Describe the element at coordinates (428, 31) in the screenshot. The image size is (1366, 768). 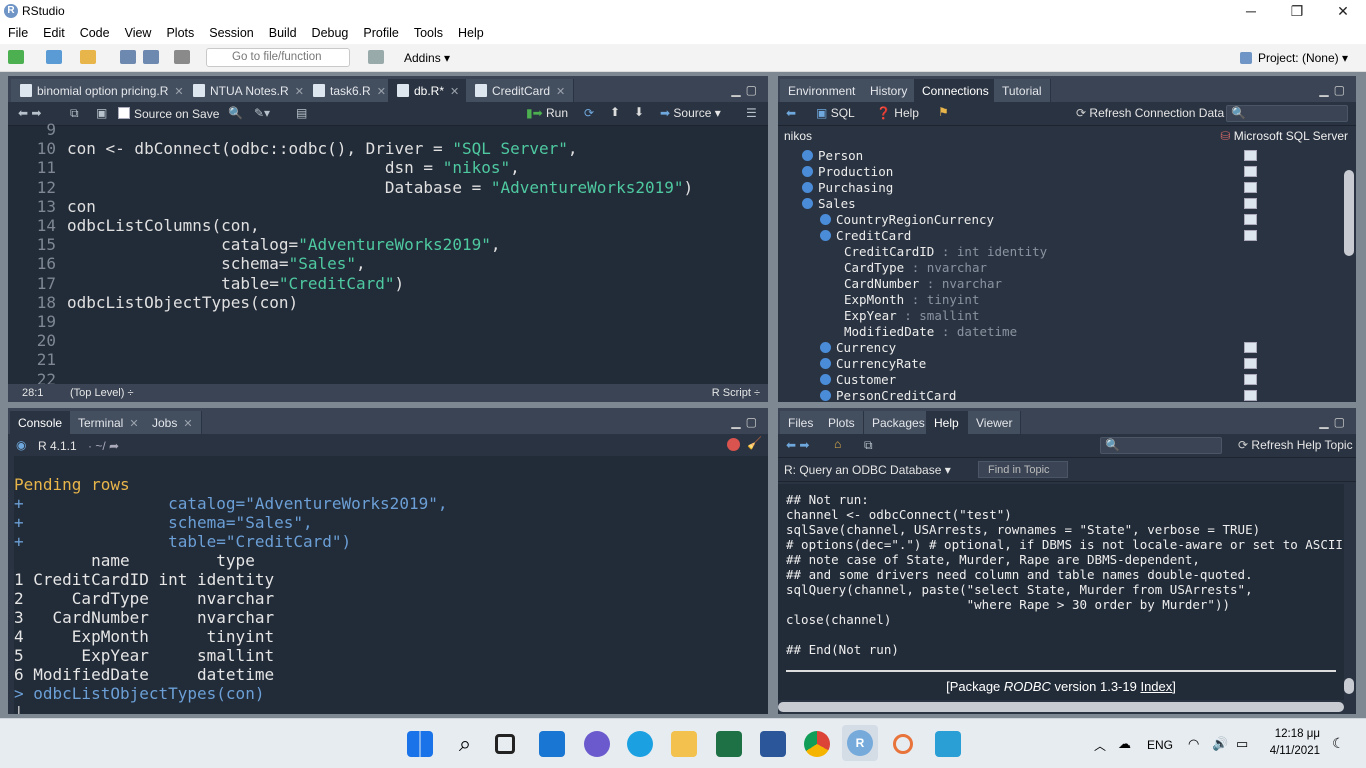
I see `menu-tools: Tools` at that location.